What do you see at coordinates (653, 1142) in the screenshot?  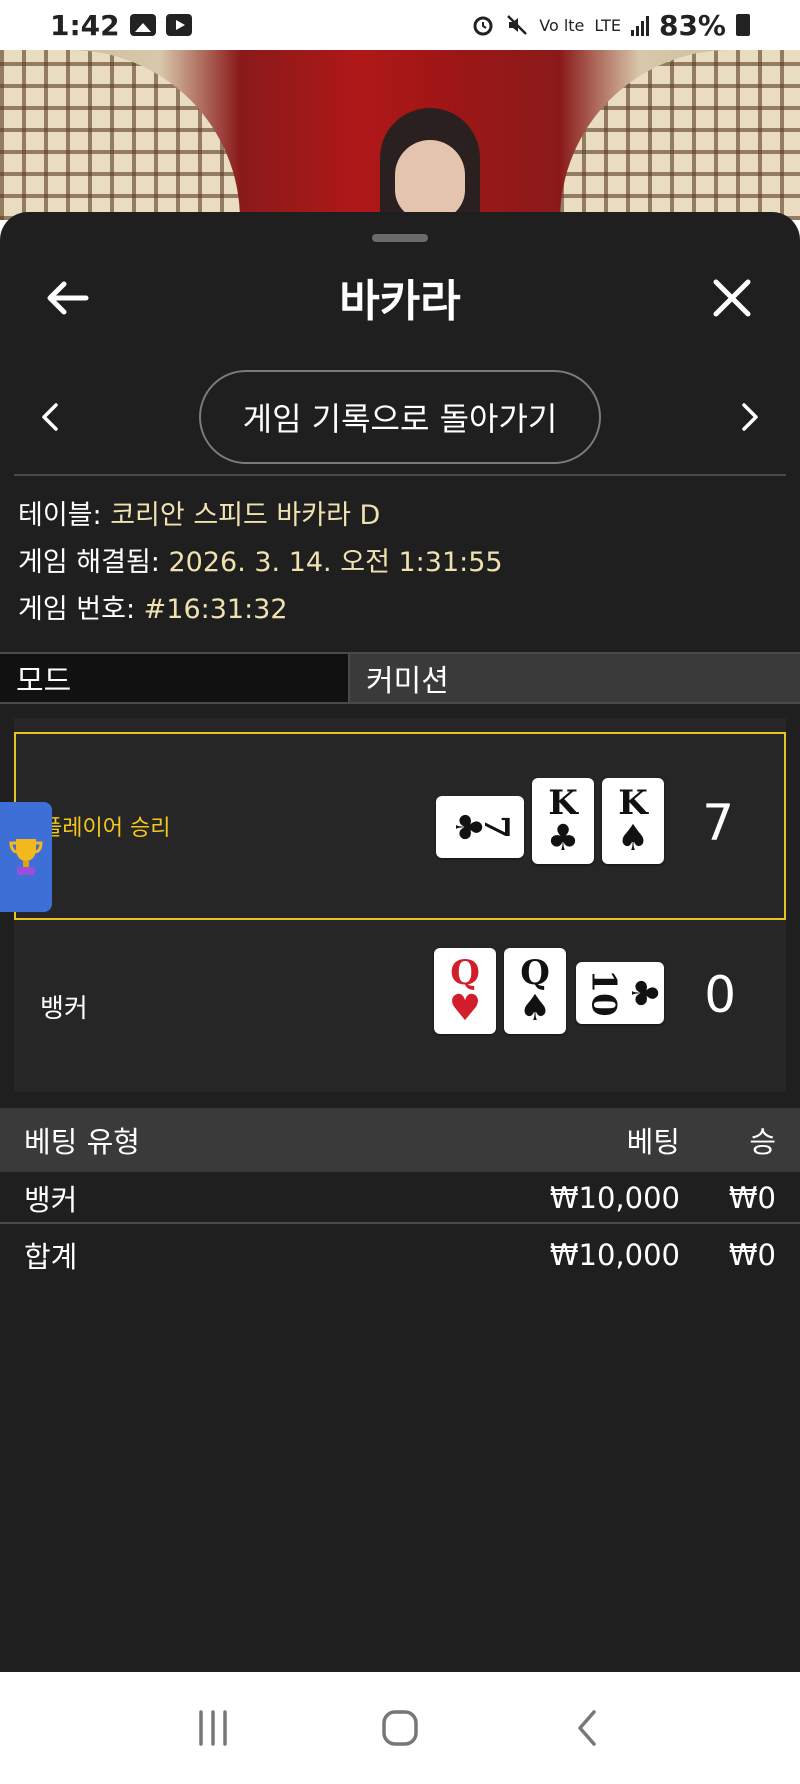 I see `bet-amount-header: 베팅` at bounding box center [653, 1142].